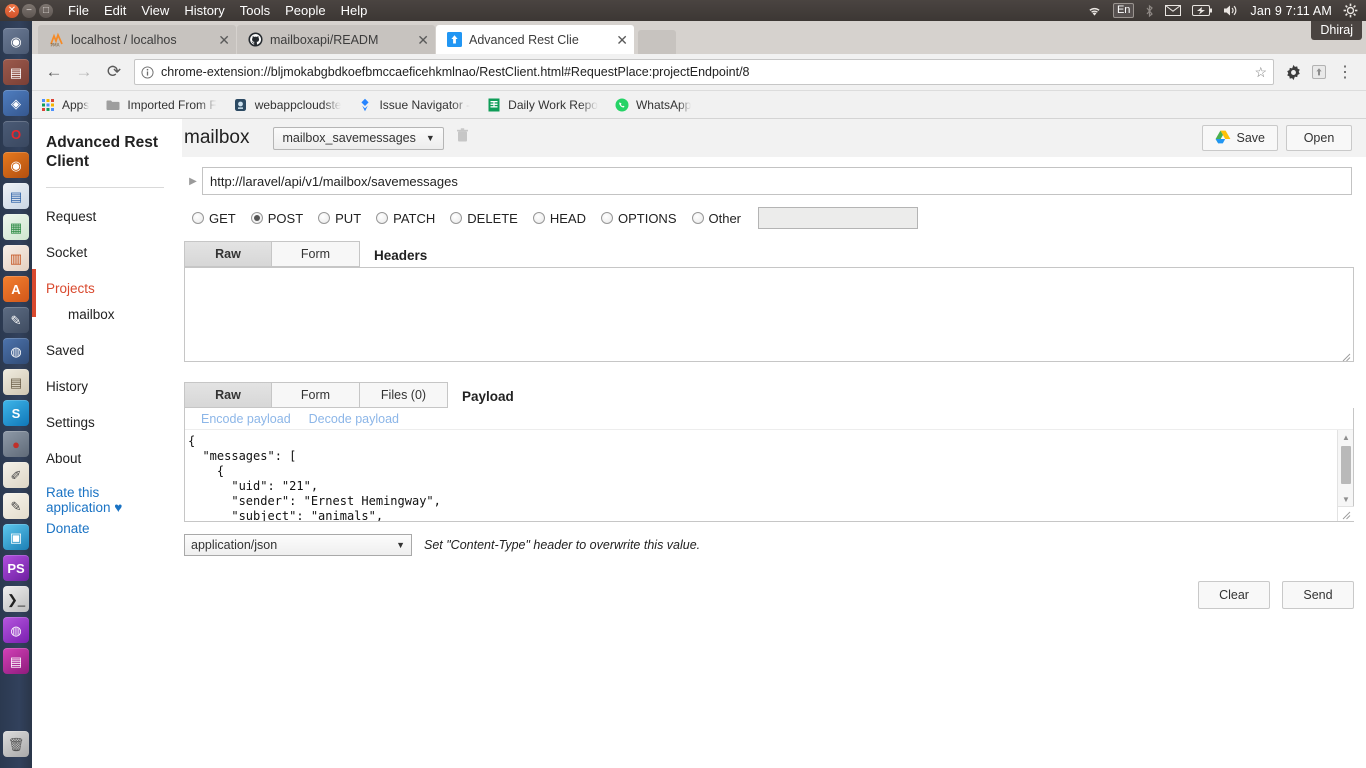 Image resolution: width=1366 pixels, height=768 pixels. I want to click on launcher-workspace-switcher-icon: ▤, so click(16, 661).